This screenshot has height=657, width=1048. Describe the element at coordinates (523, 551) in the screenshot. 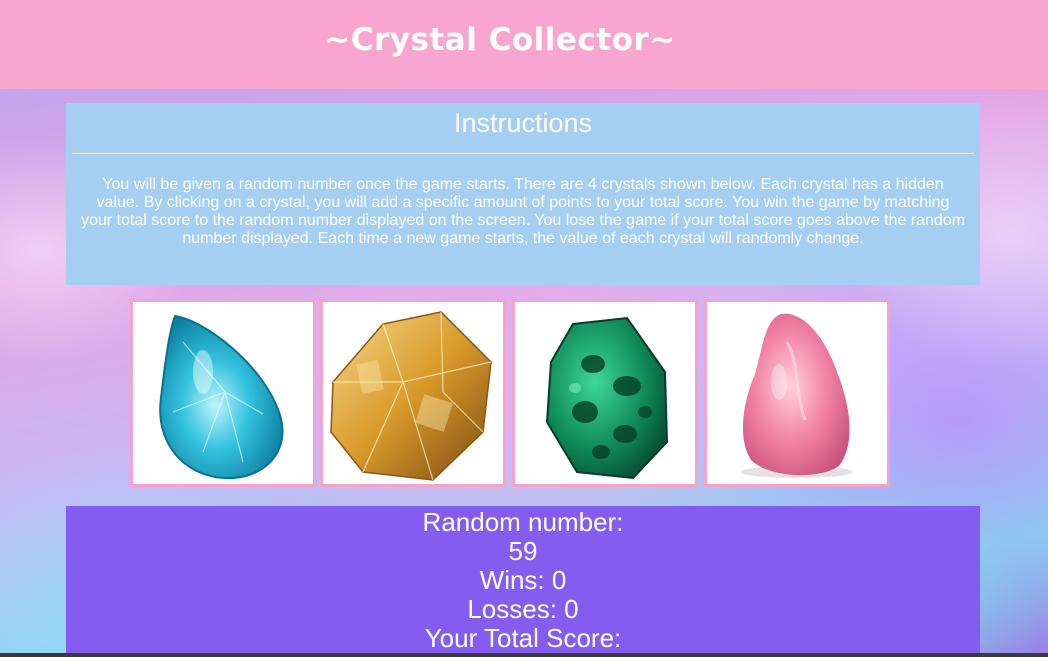

I see `random-number-value: 59` at that location.